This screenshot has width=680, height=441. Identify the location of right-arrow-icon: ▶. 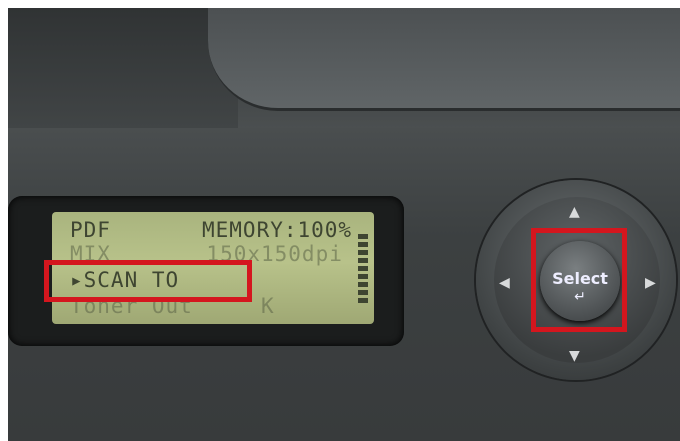
(650, 283).